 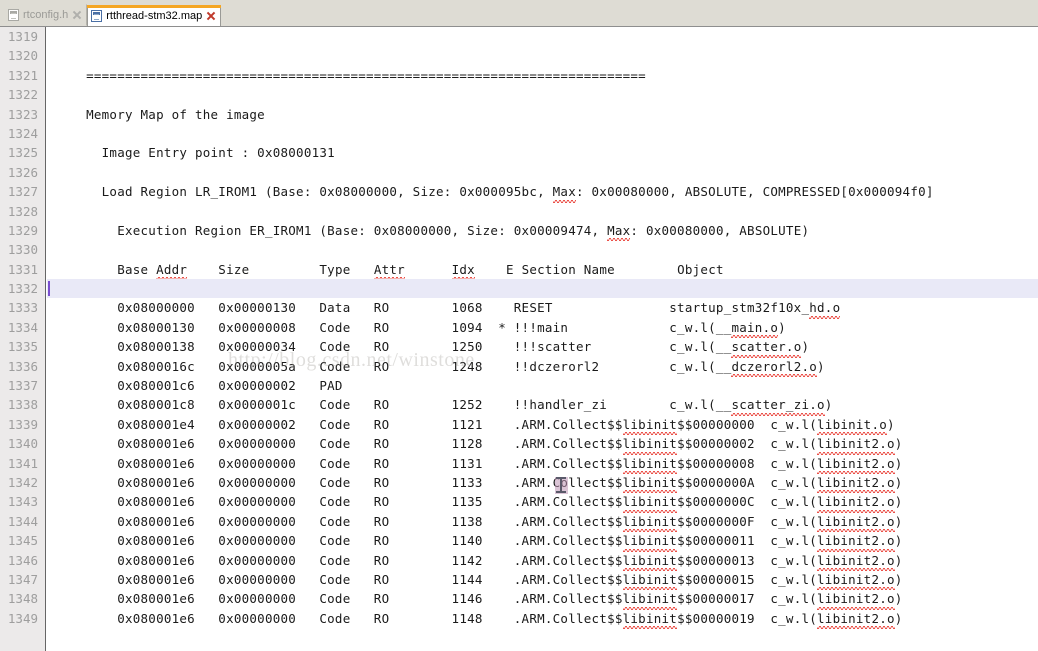 What do you see at coordinates (22, 560) in the screenshot?
I see `line-number: 1346` at bounding box center [22, 560].